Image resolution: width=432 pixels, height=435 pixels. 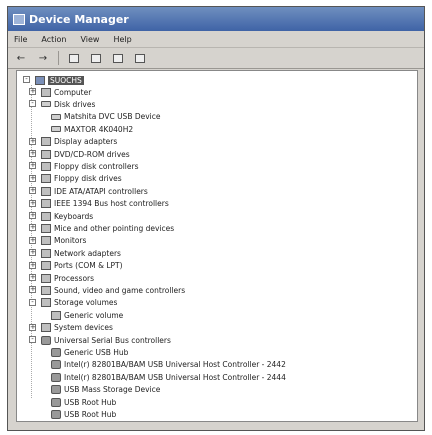 I want to click on tree-node: USB Mass Storage Device, so click(x=103, y=390).